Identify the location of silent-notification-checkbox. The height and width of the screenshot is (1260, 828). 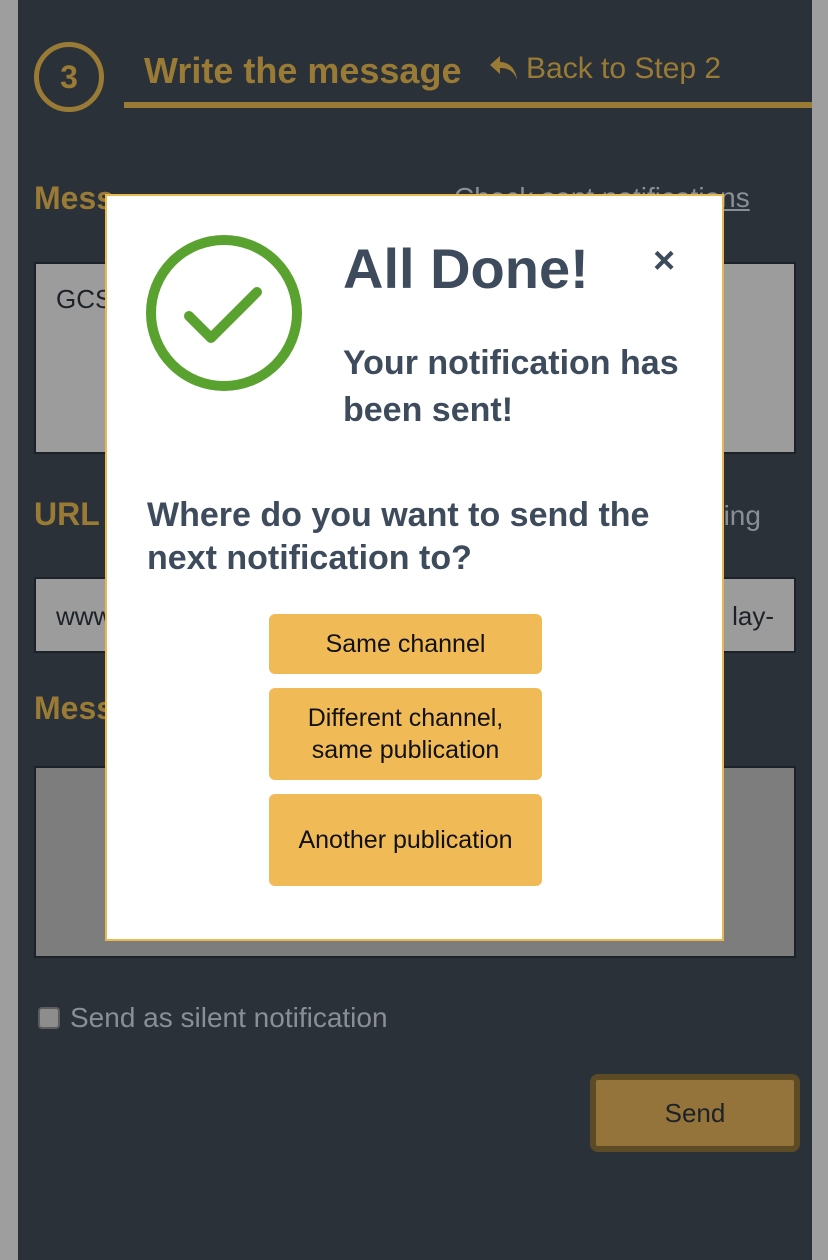
(49, 1018).